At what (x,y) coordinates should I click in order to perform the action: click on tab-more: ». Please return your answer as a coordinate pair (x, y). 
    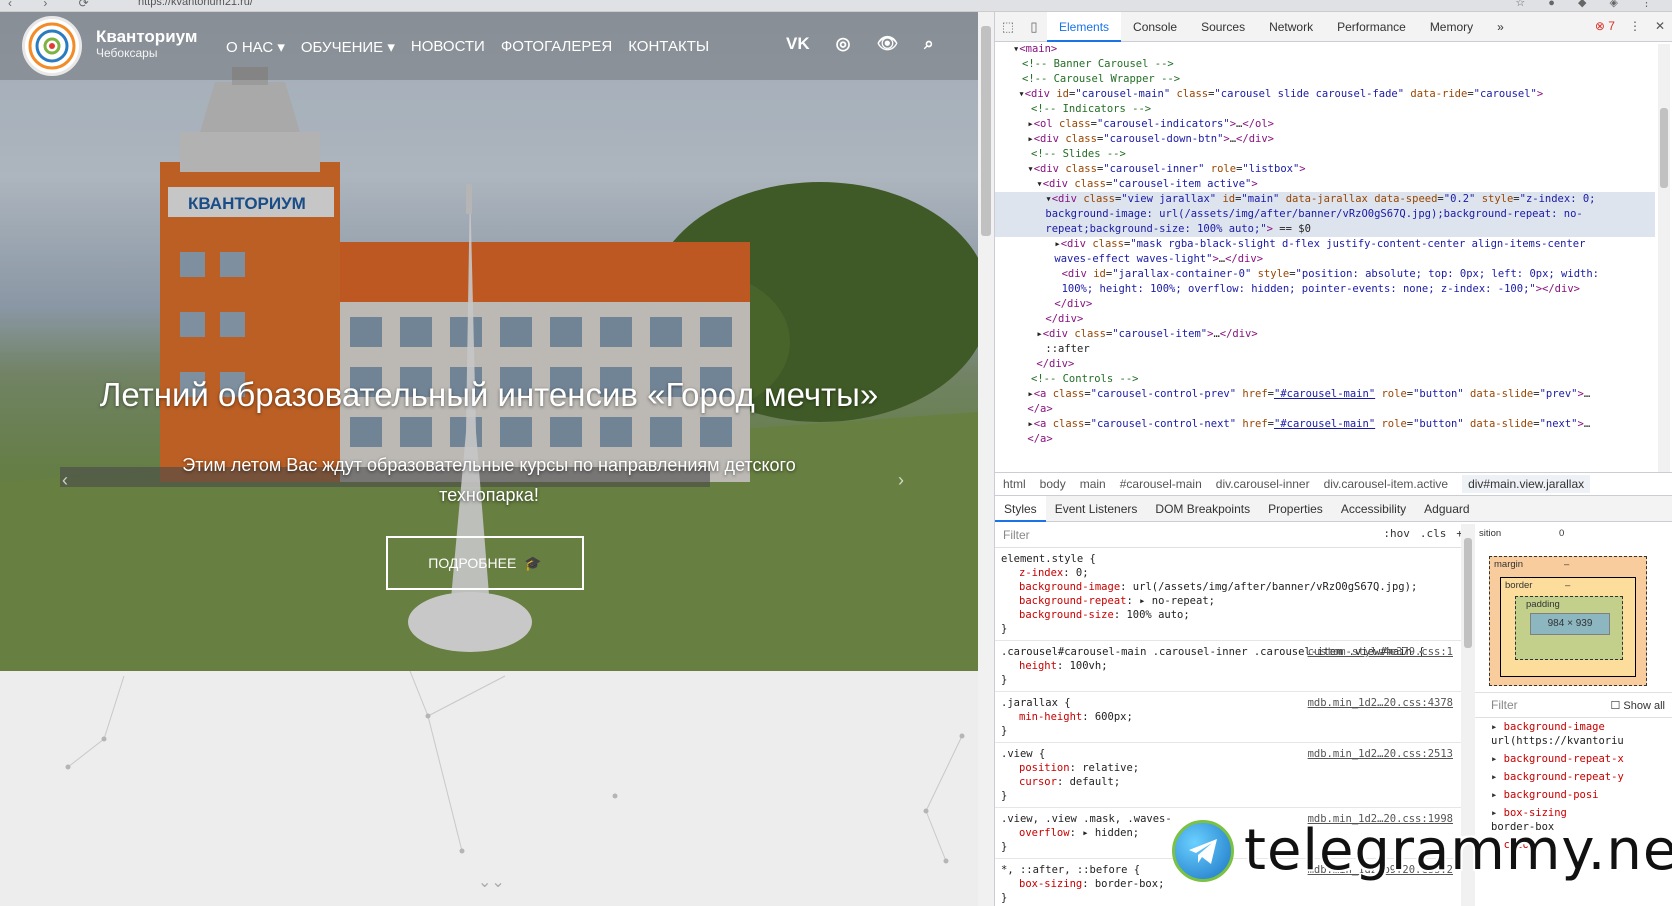
    Looking at the image, I should click on (1500, 27).